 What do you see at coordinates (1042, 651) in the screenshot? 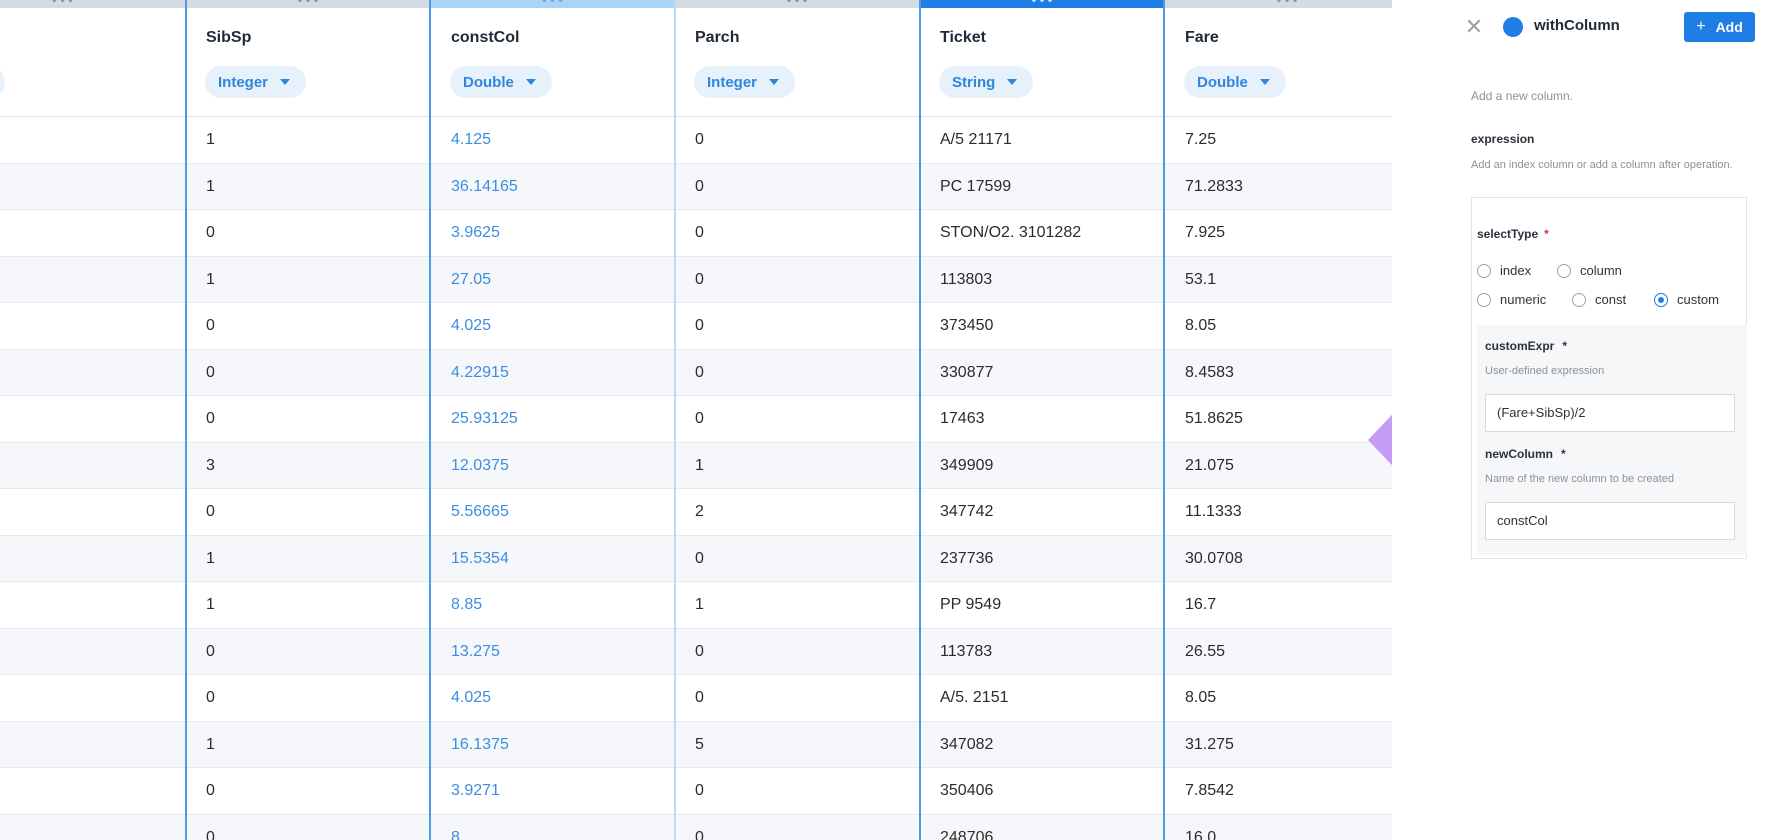
I see `table-cell: 113783` at bounding box center [1042, 651].